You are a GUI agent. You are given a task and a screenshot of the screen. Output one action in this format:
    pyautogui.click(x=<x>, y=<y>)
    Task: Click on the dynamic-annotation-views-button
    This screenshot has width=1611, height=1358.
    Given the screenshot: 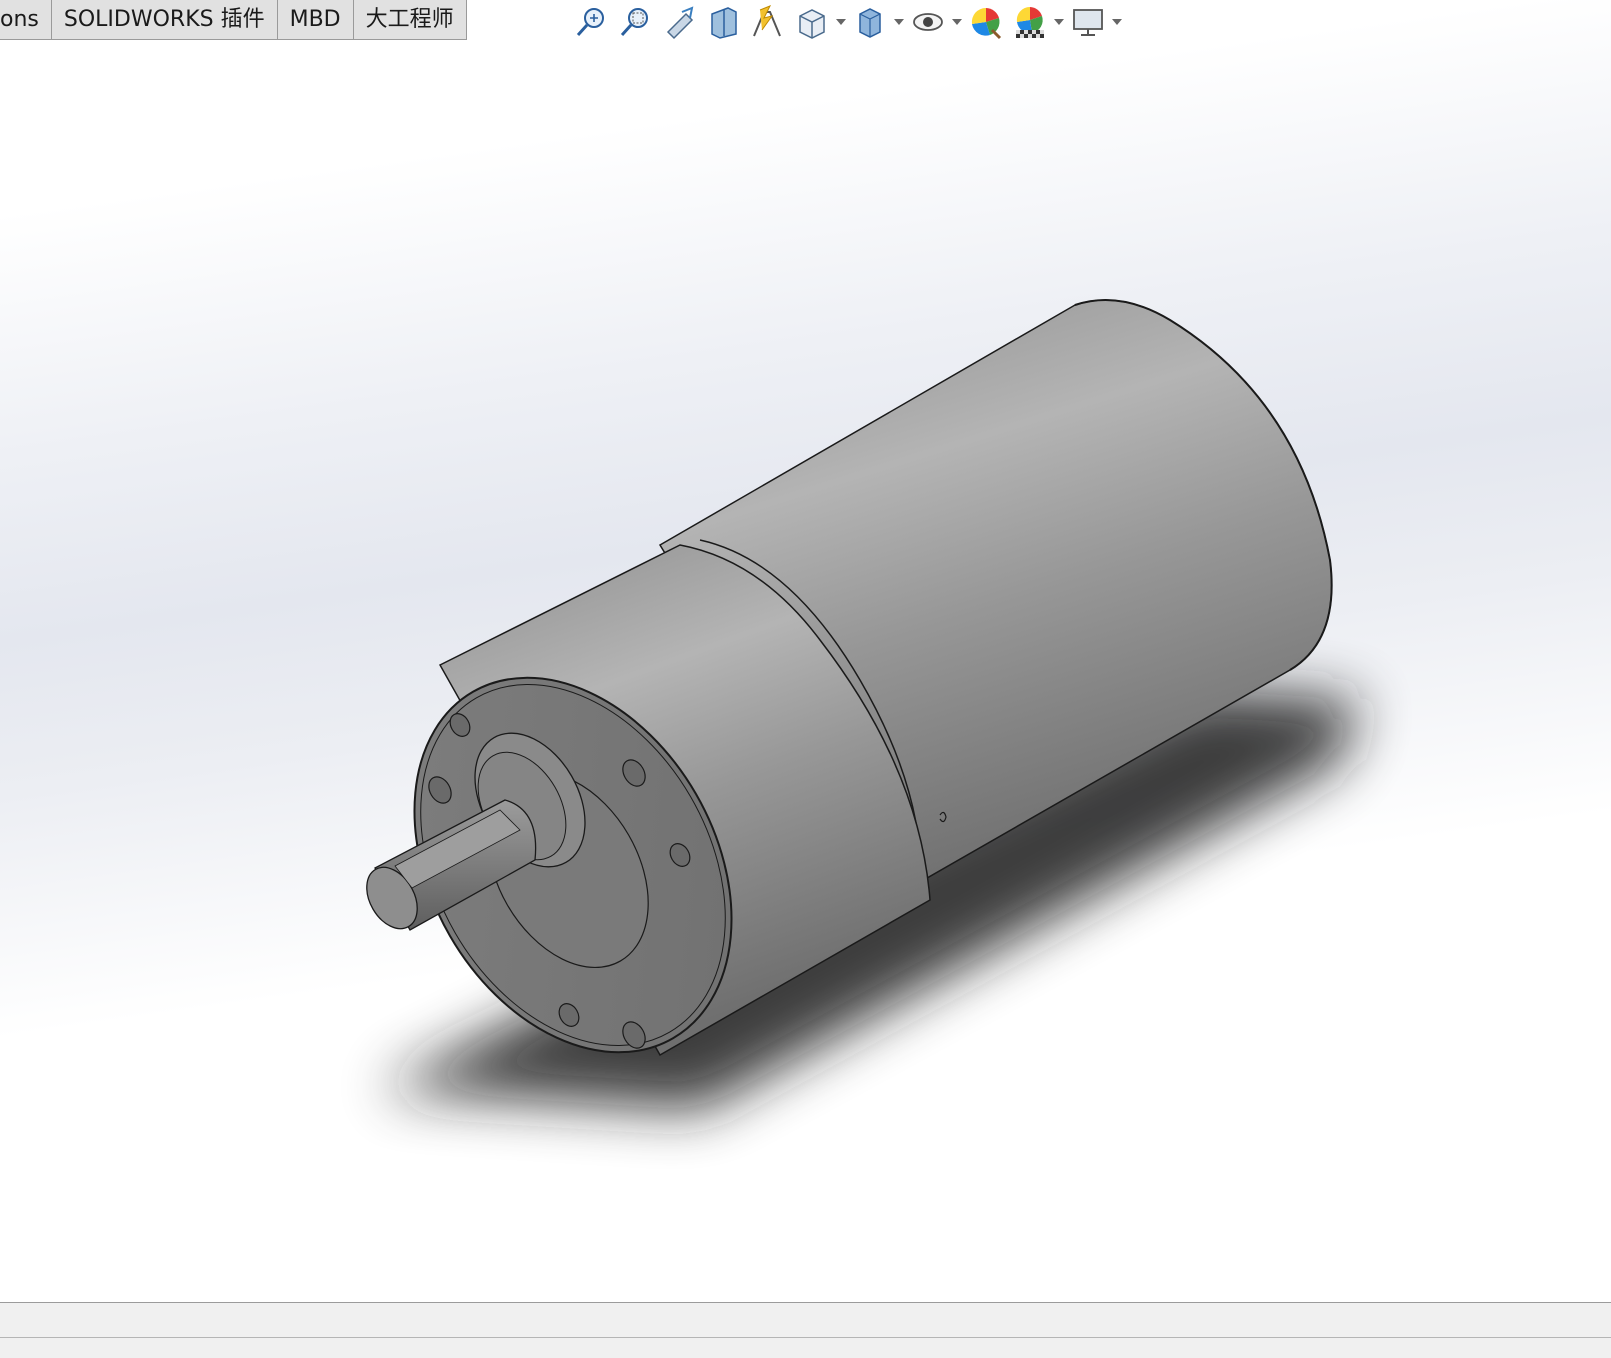 What is the action you would take?
    pyautogui.click(x=768, y=22)
    